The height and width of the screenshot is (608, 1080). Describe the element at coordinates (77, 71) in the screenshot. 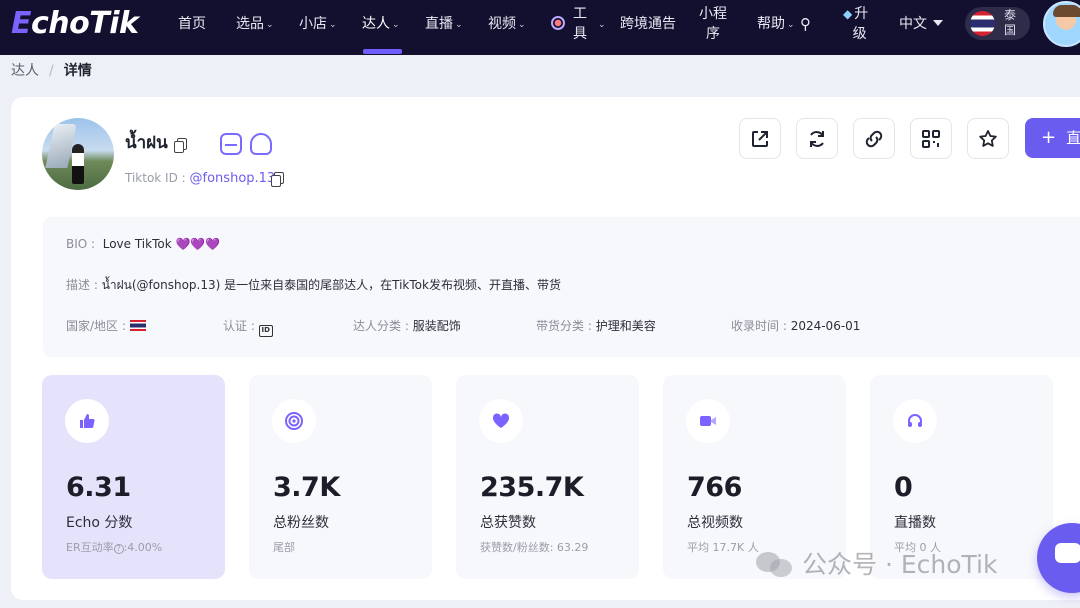

I see `breadcrumb-current: 详情` at that location.